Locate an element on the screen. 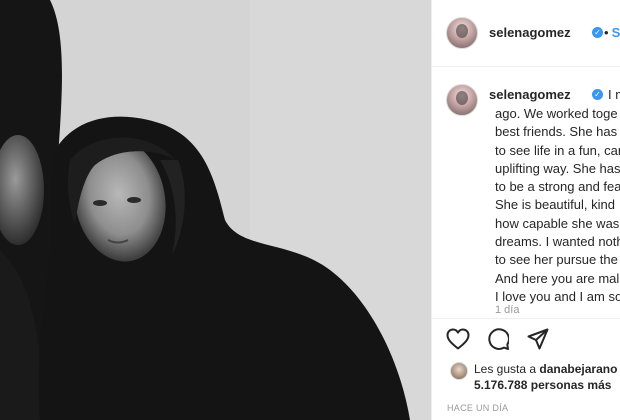 The width and height of the screenshot is (620, 420). caption-line: And here you are mal is located at coordinates (557, 278).